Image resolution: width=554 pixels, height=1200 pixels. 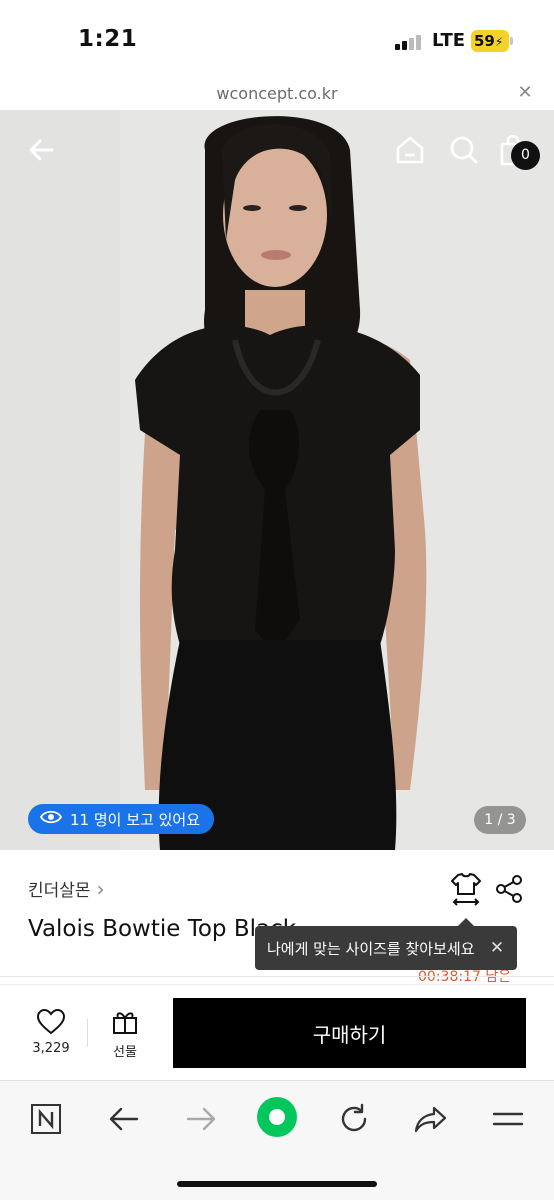 I want to click on battery-icon: 59⚡, so click(x=490, y=41).